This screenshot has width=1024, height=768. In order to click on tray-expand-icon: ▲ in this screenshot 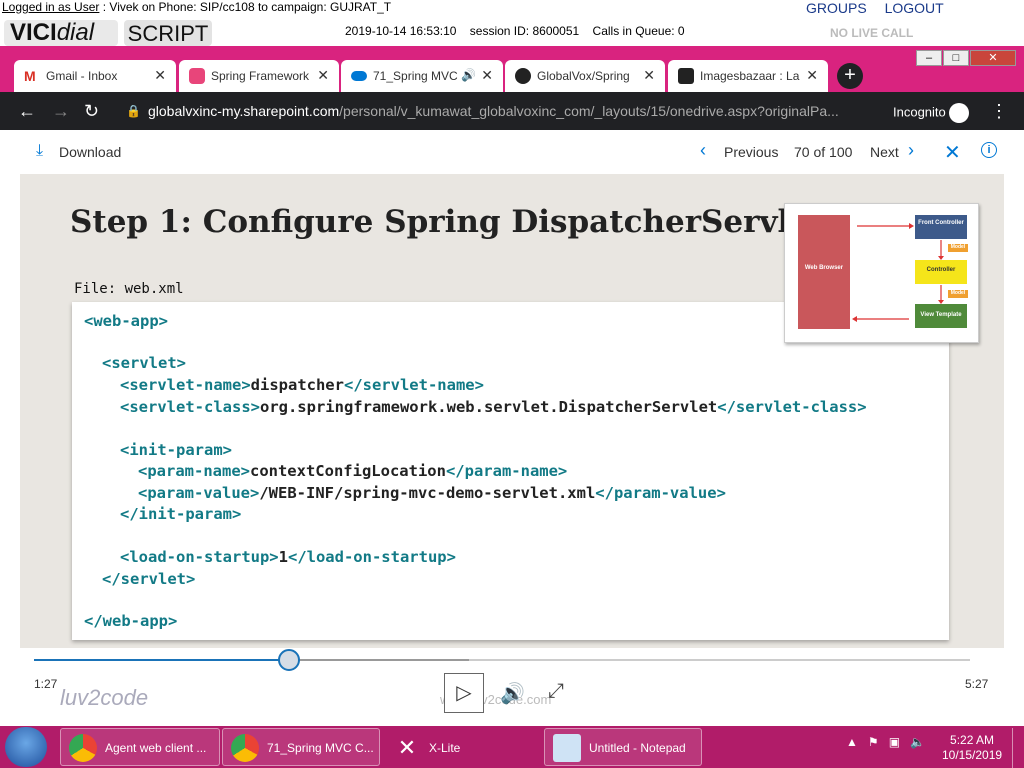, I will do `click(852, 742)`.